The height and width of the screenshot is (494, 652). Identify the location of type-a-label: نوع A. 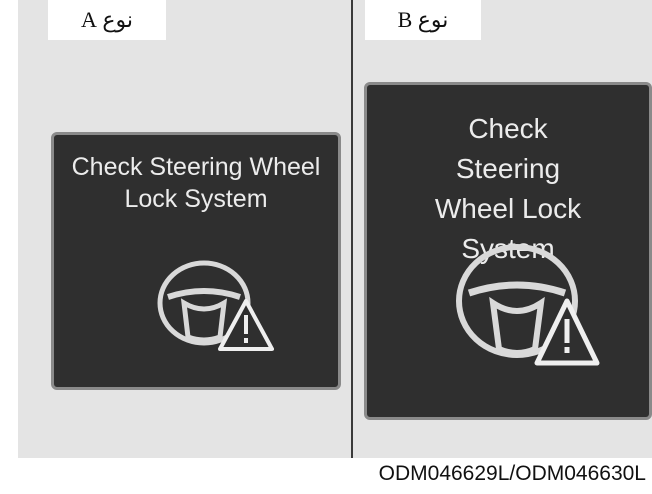
(107, 20).